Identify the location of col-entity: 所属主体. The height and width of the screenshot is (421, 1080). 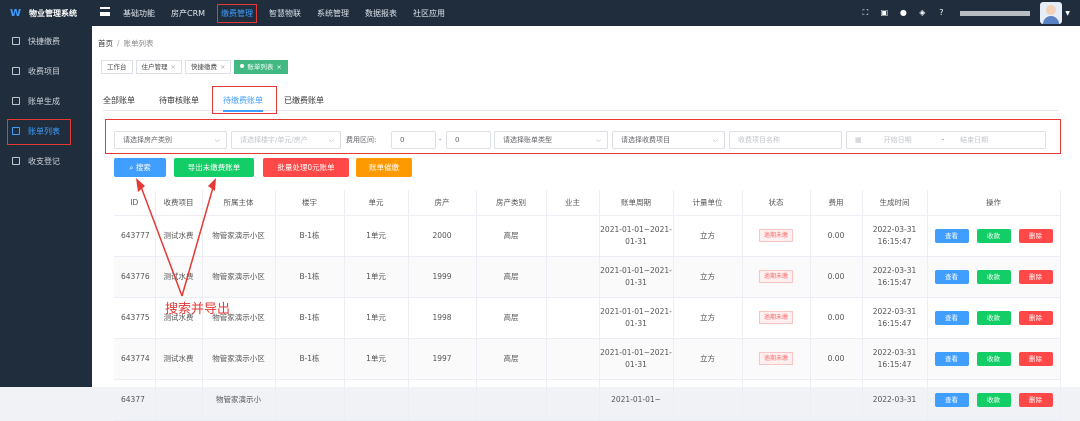
(239, 203).